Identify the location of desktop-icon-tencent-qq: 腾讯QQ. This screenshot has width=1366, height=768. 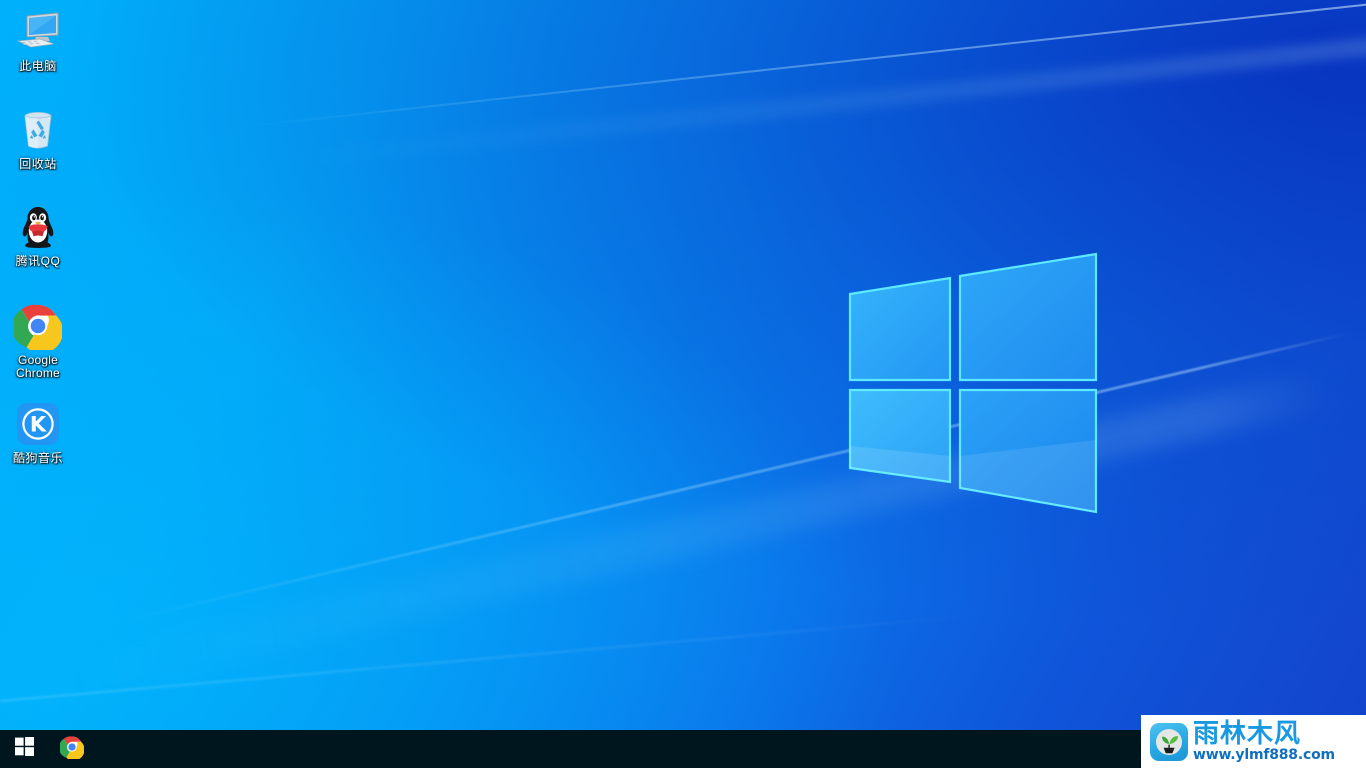
(38, 235).